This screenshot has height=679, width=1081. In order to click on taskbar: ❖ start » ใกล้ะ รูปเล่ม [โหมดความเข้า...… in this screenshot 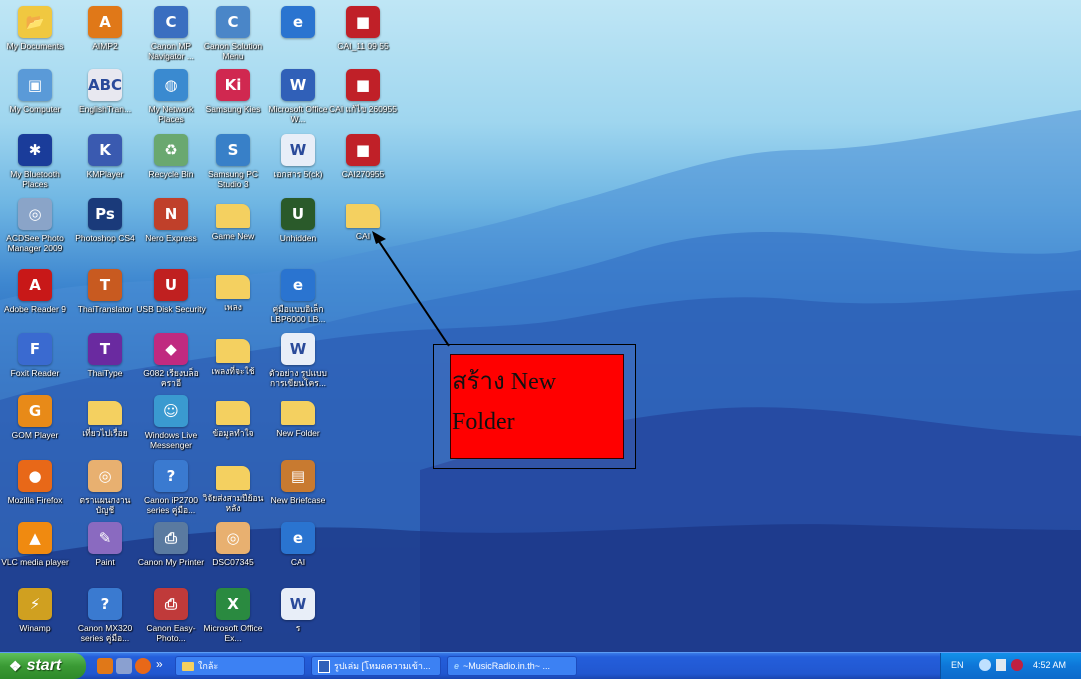, I will do `click(540, 665)`.